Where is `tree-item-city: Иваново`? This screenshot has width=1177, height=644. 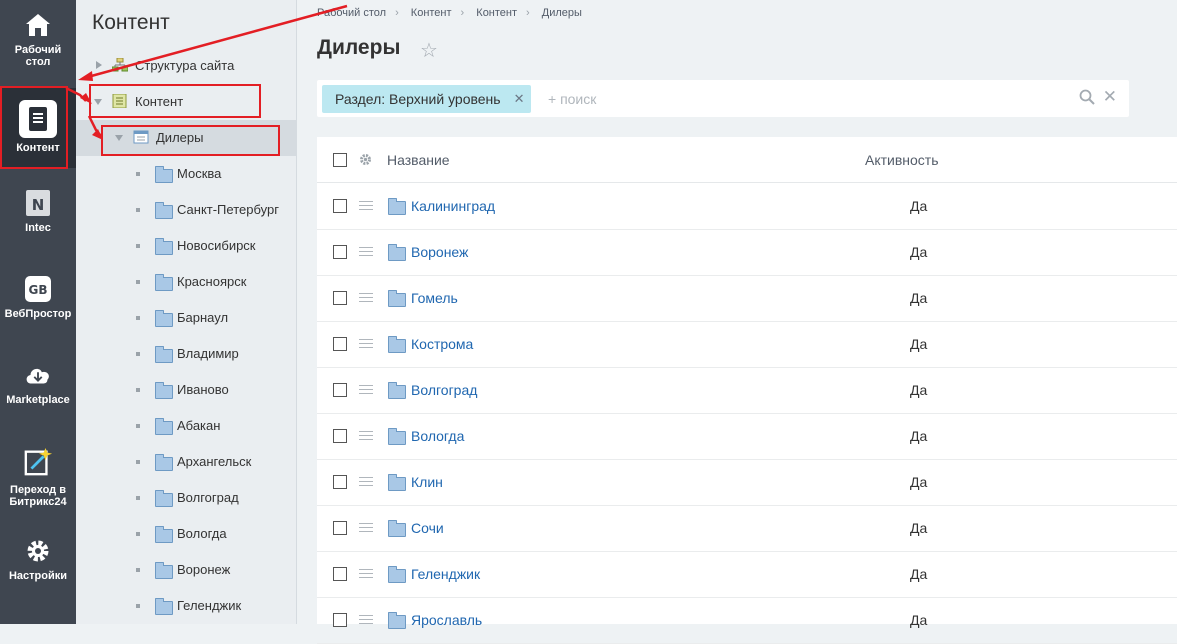
tree-item-city: Иваново is located at coordinates (186, 390).